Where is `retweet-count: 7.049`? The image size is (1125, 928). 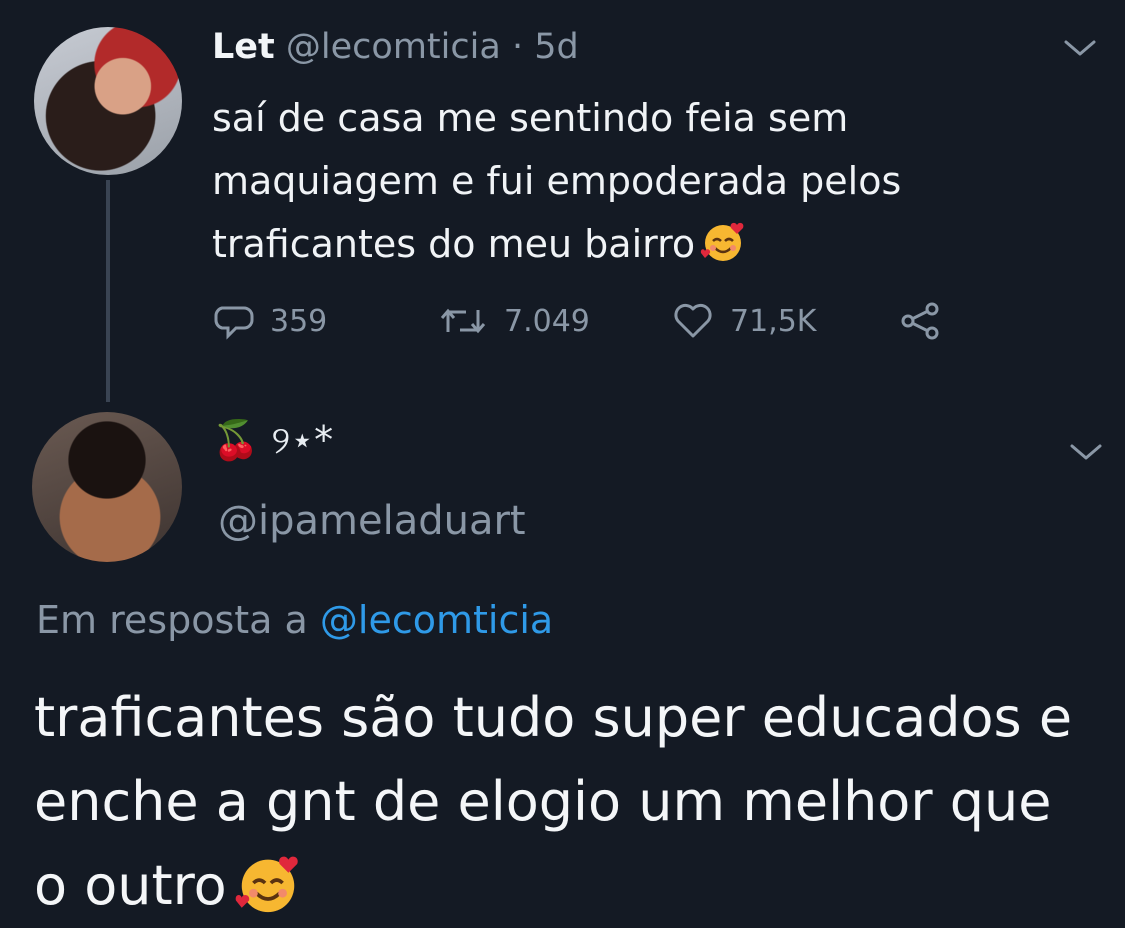 retweet-count: 7.049 is located at coordinates (547, 321).